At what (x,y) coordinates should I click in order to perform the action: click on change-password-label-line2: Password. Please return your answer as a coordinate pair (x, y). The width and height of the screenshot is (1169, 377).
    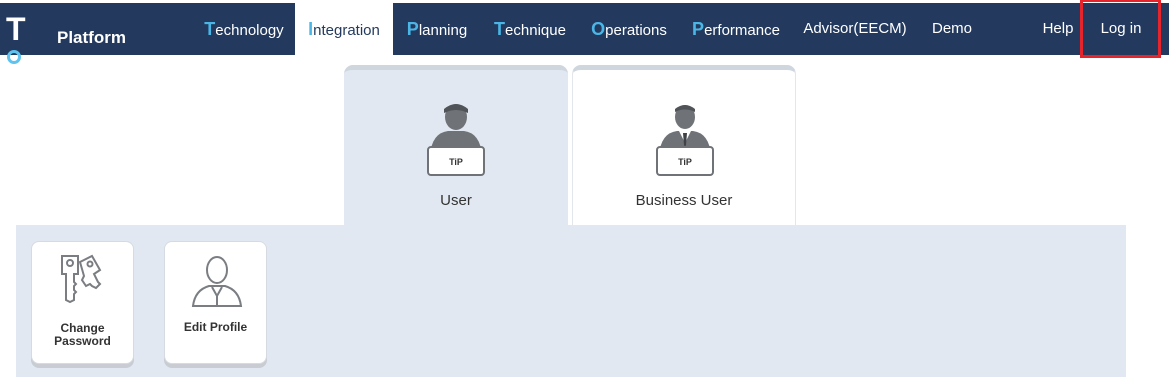
    Looking at the image, I should click on (82, 341).